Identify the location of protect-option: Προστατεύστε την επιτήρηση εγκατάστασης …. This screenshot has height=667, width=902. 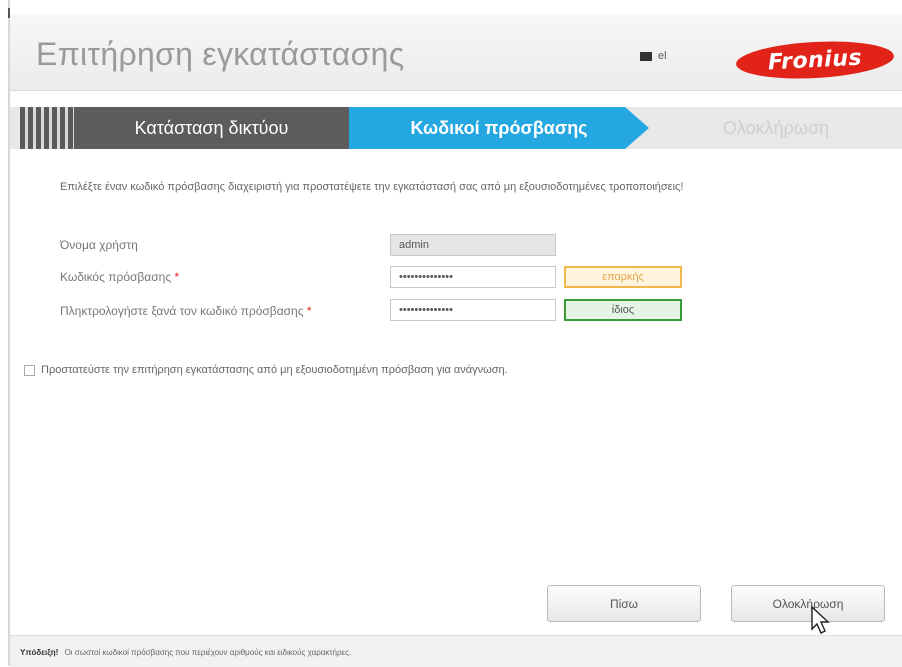
(266, 370).